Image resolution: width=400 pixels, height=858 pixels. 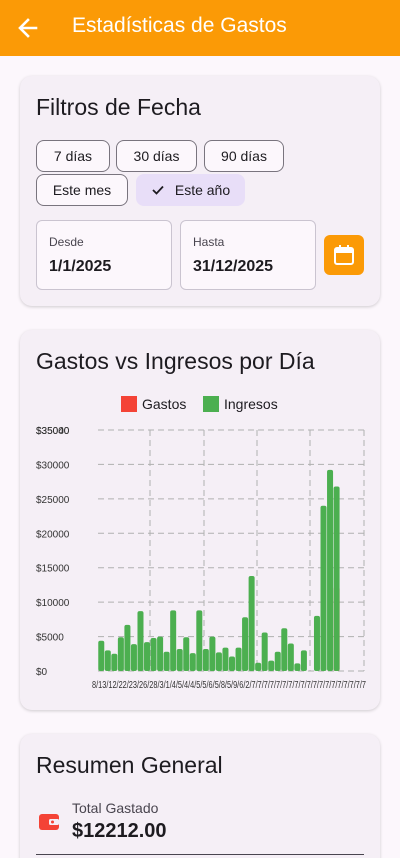 I want to click on wallet-icon, so click(x=49, y=822).